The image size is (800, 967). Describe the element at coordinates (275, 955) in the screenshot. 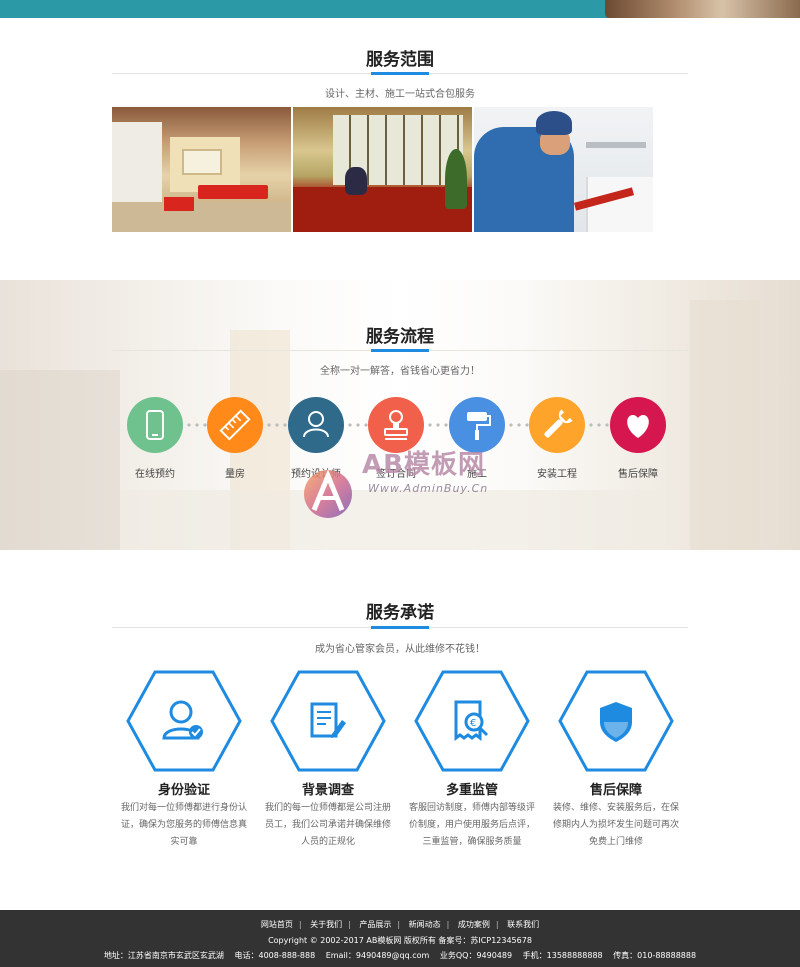

I see `footer-phone: 电话：4008-888-888` at that location.